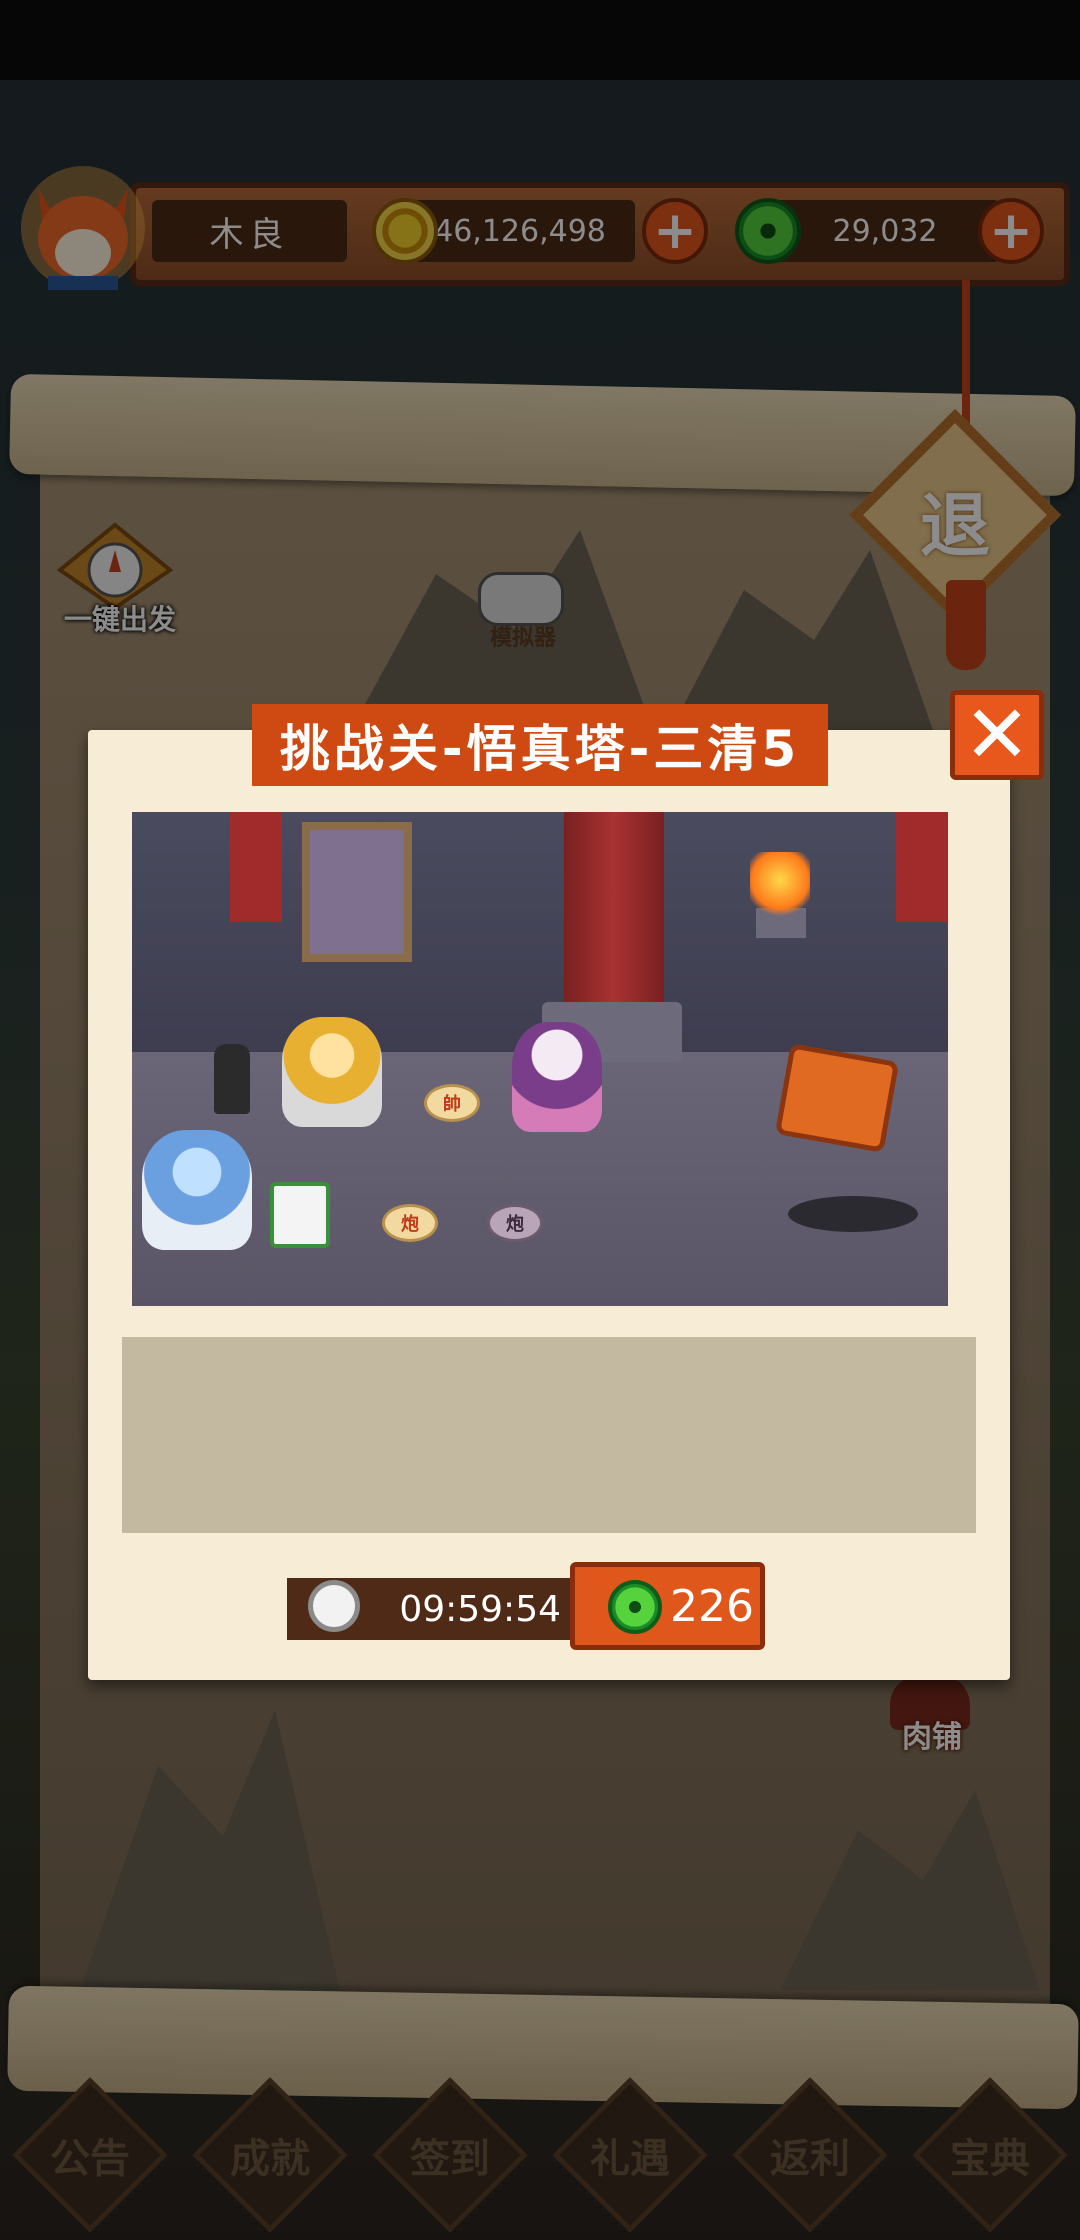 This screenshot has height=2240, width=1080. I want to click on emulator-label: 模拟器, so click(523, 636).